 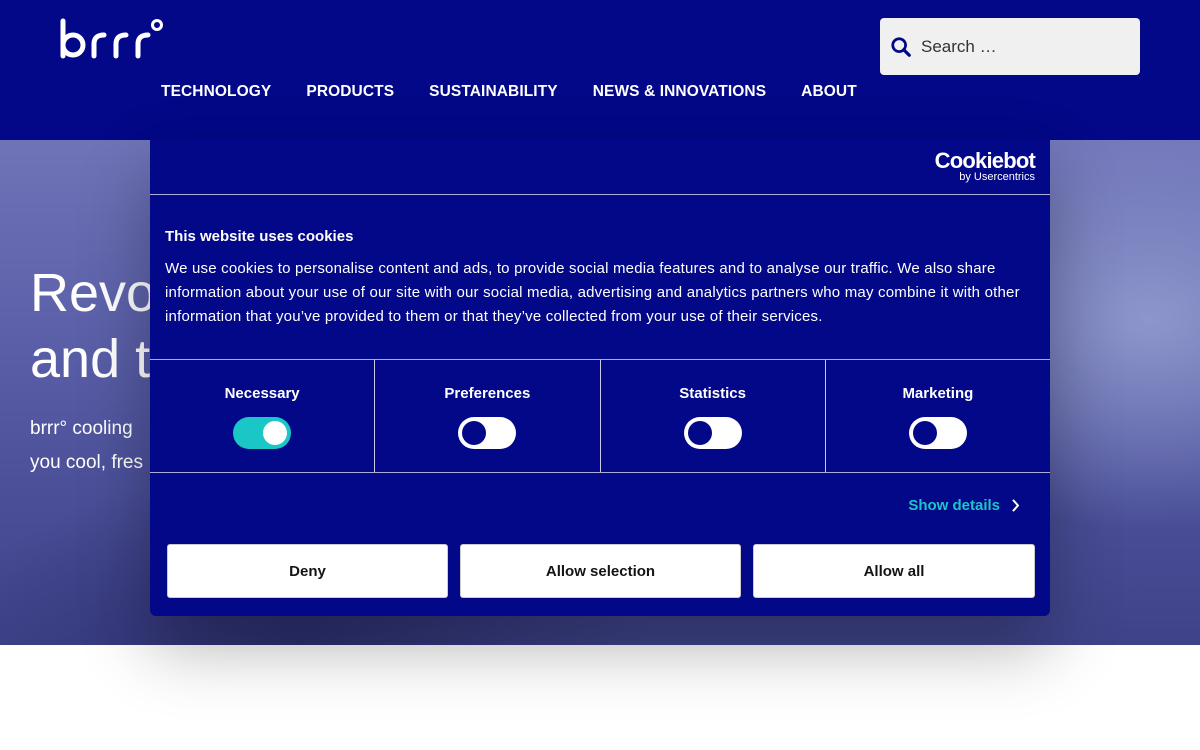 What do you see at coordinates (938, 393) in the screenshot?
I see `category-label: Marketing` at bounding box center [938, 393].